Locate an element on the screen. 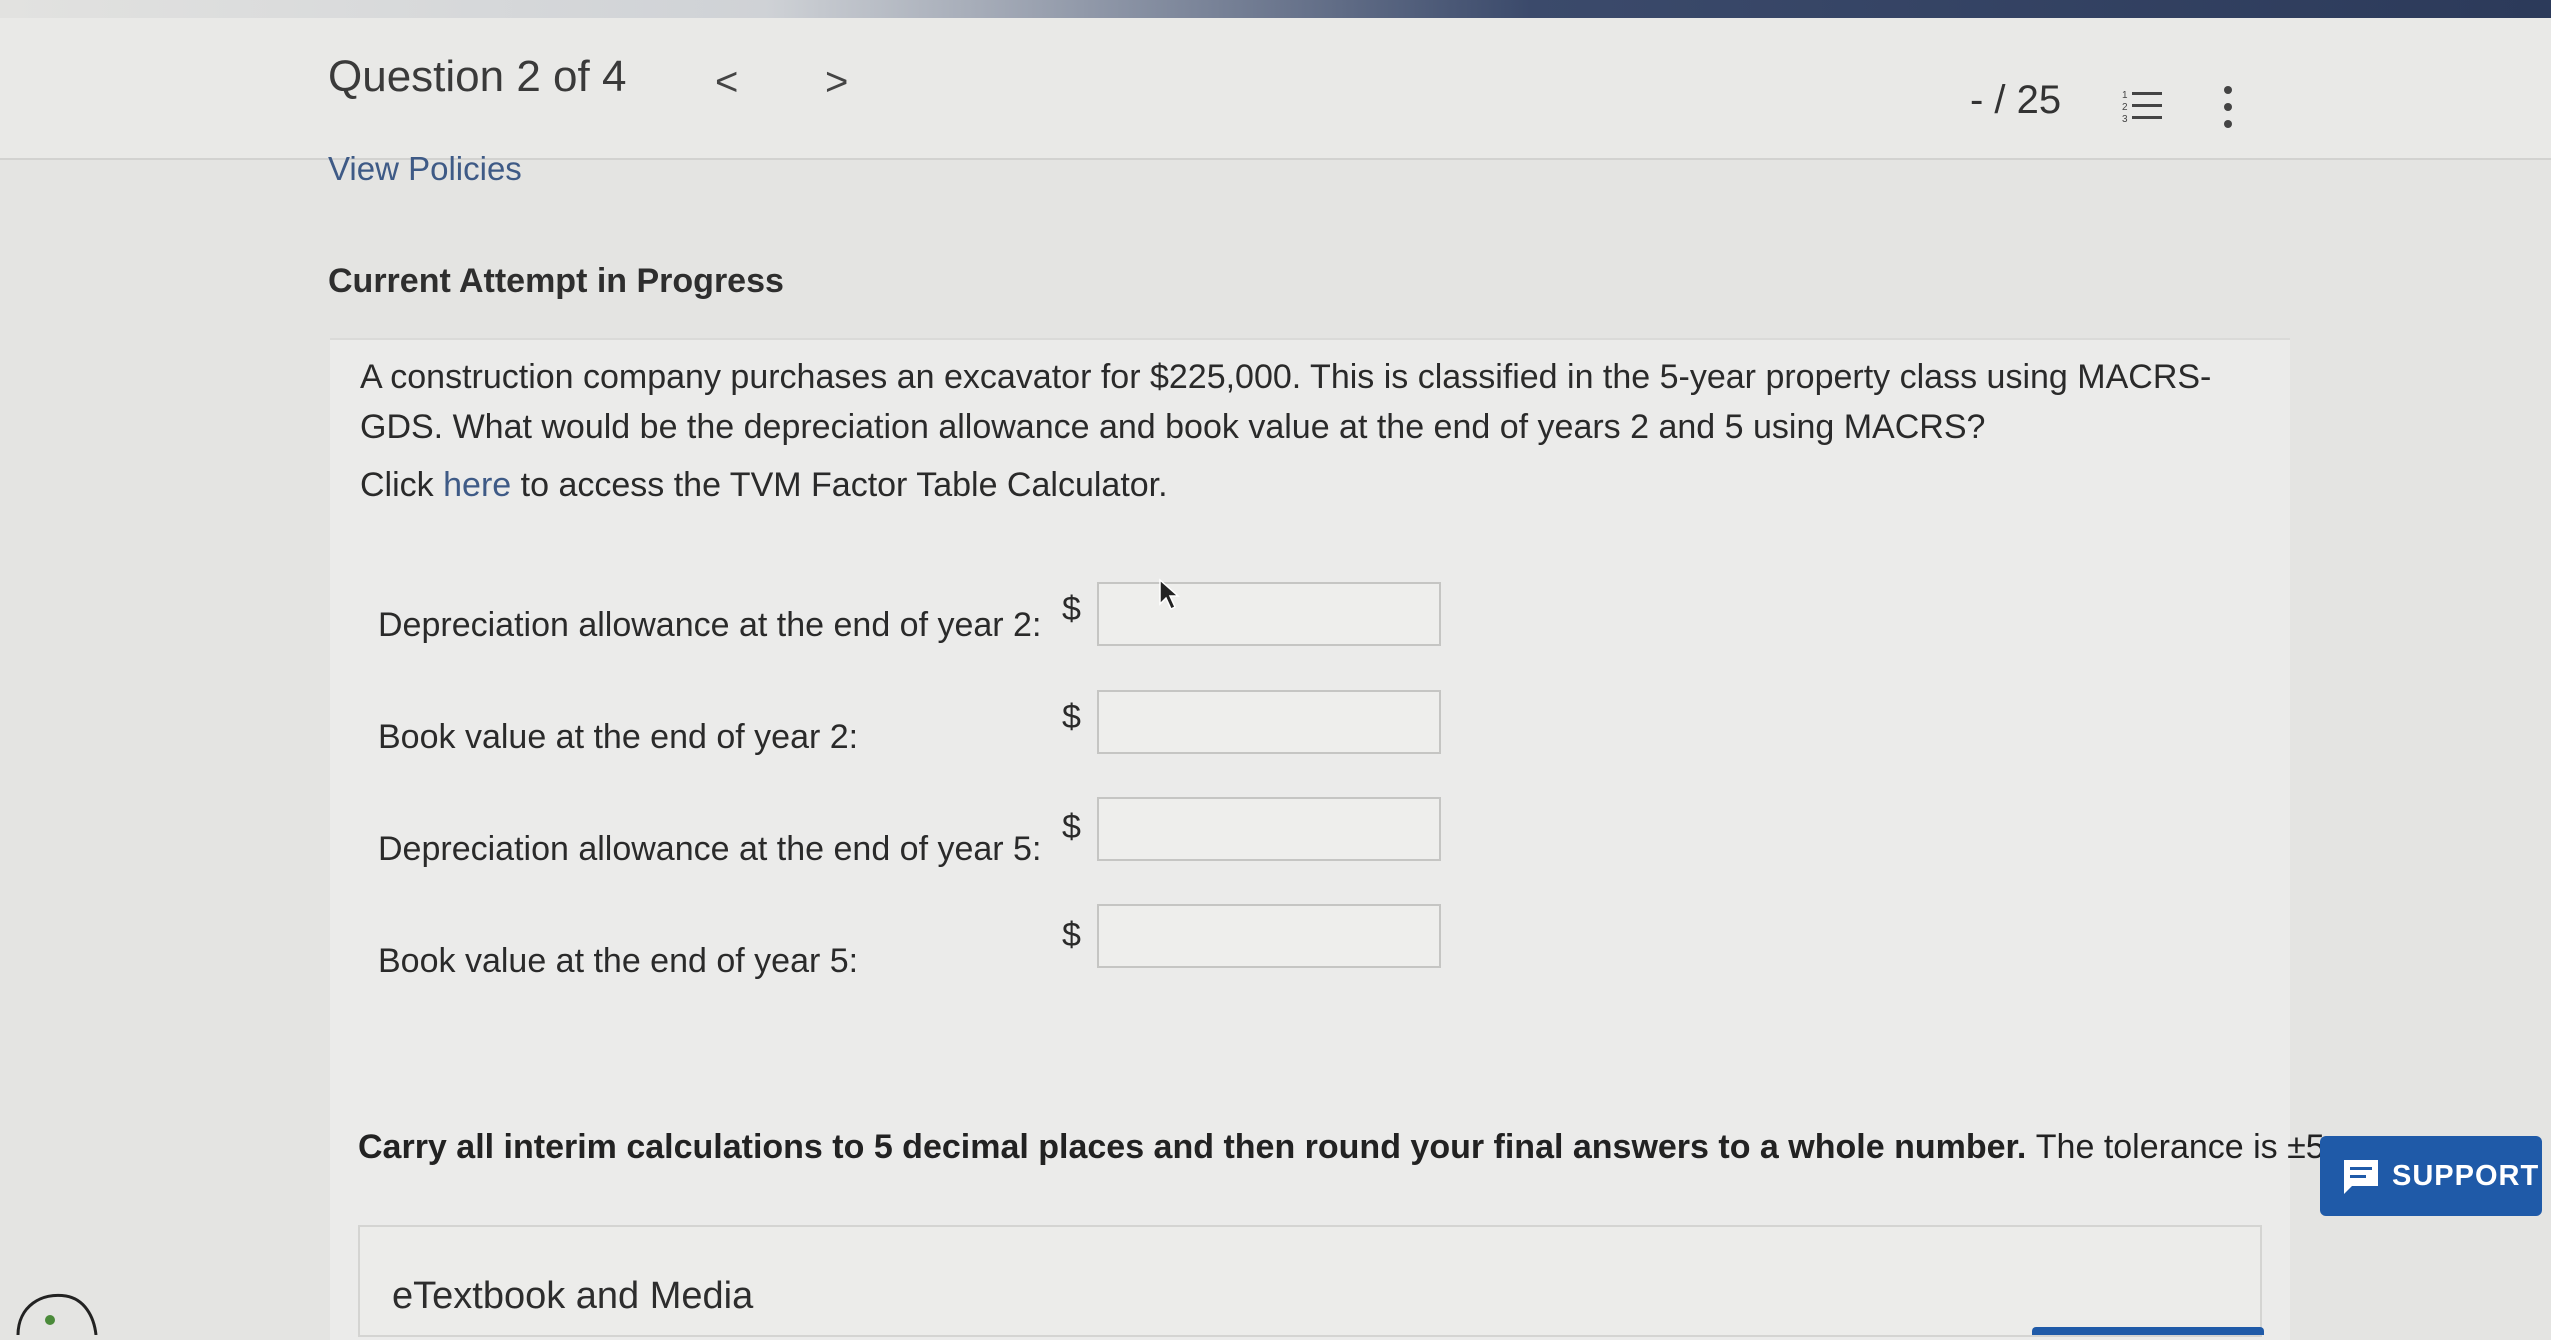  svg-text: 3 is located at coordinates (2125, 119).